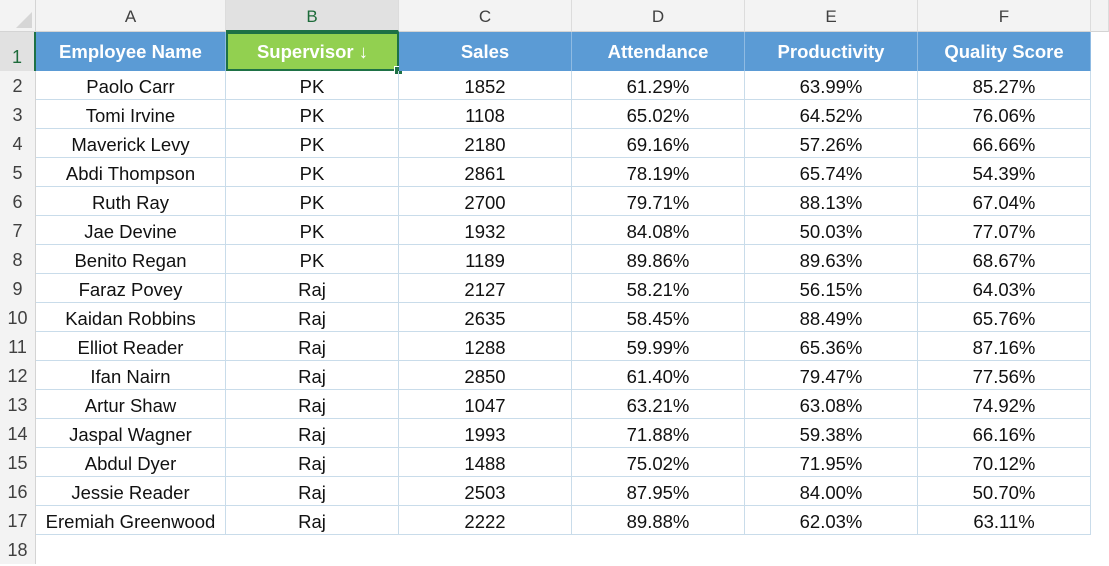 Image resolution: width=1109 pixels, height=566 pixels. I want to click on row-header-3: 3, so click(18, 114).